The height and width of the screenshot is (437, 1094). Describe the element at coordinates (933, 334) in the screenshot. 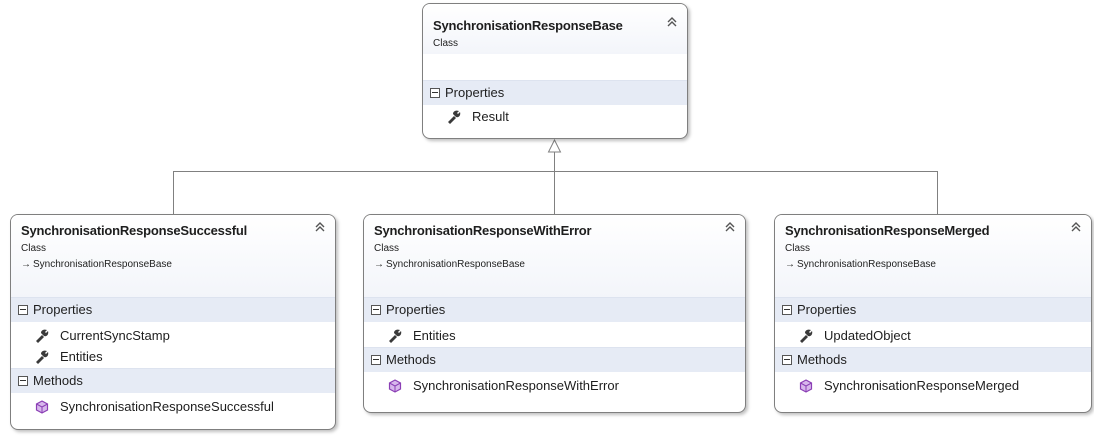

I see `property-item: UpdatedObject` at that location.